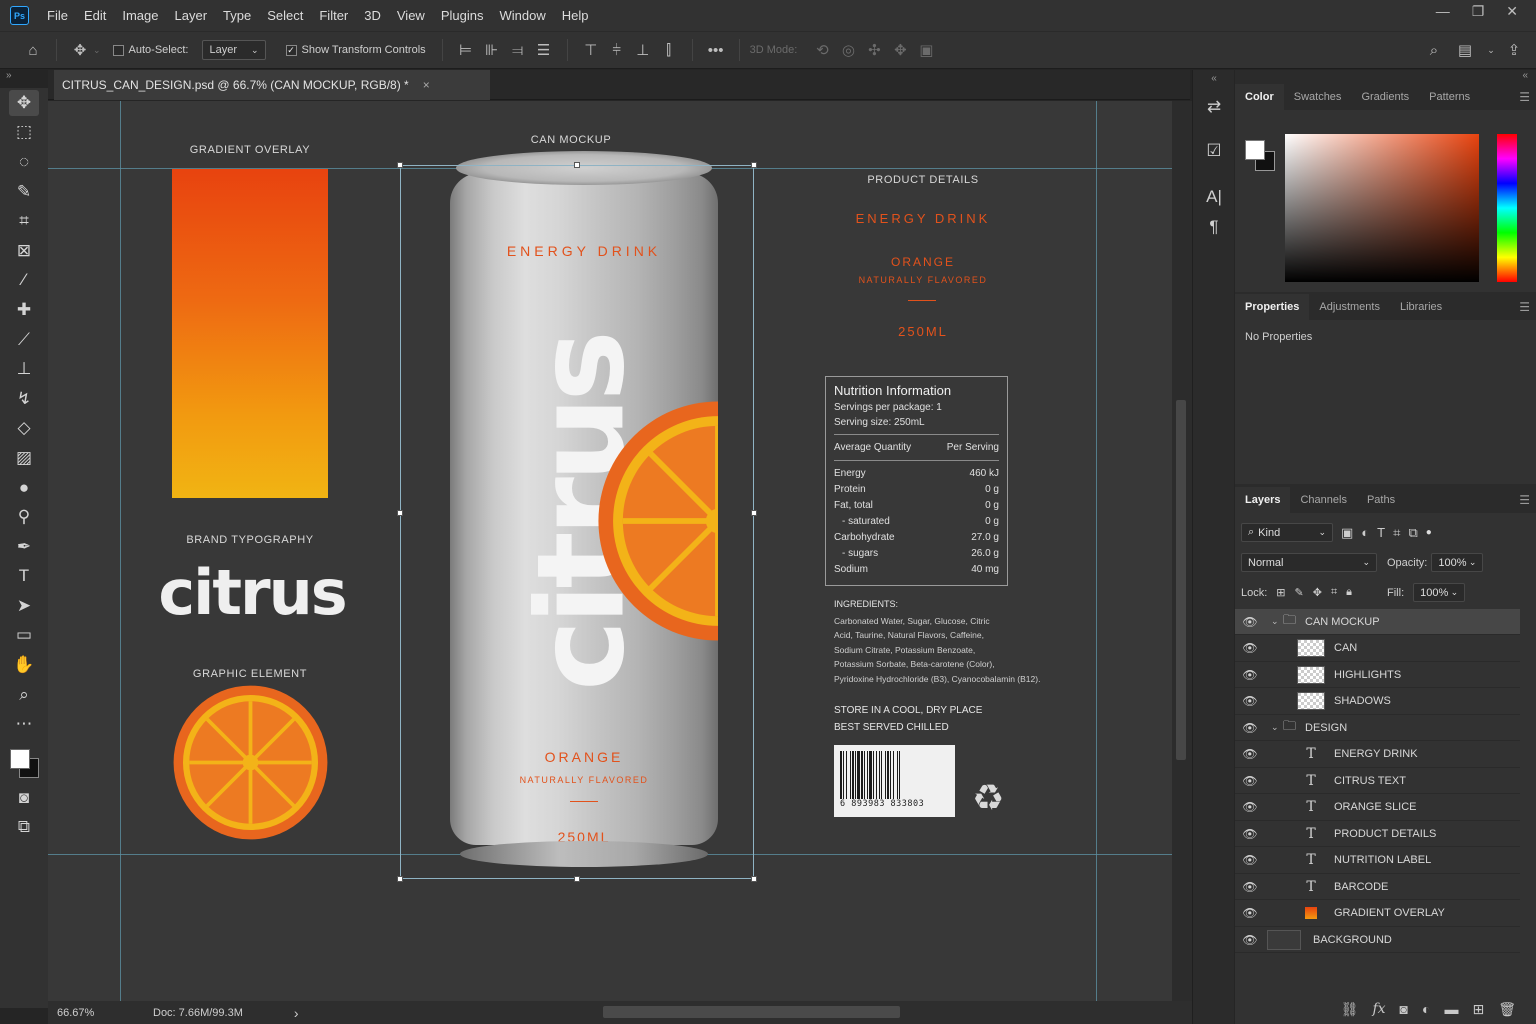 The image size is (1536, 1024). What do you see at coordinates (1478, 1009) in the screenshot?
I see `new-layer-icon: ⊞` at bounding box center [1478, 1009].